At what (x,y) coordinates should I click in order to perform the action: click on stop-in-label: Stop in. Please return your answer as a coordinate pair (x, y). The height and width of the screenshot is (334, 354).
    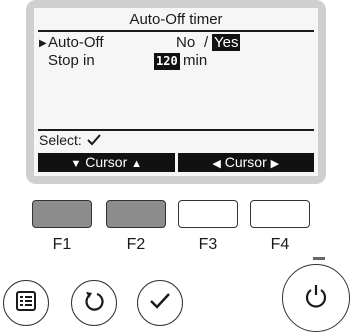
    Looking at the image, I should click on (71, 60).